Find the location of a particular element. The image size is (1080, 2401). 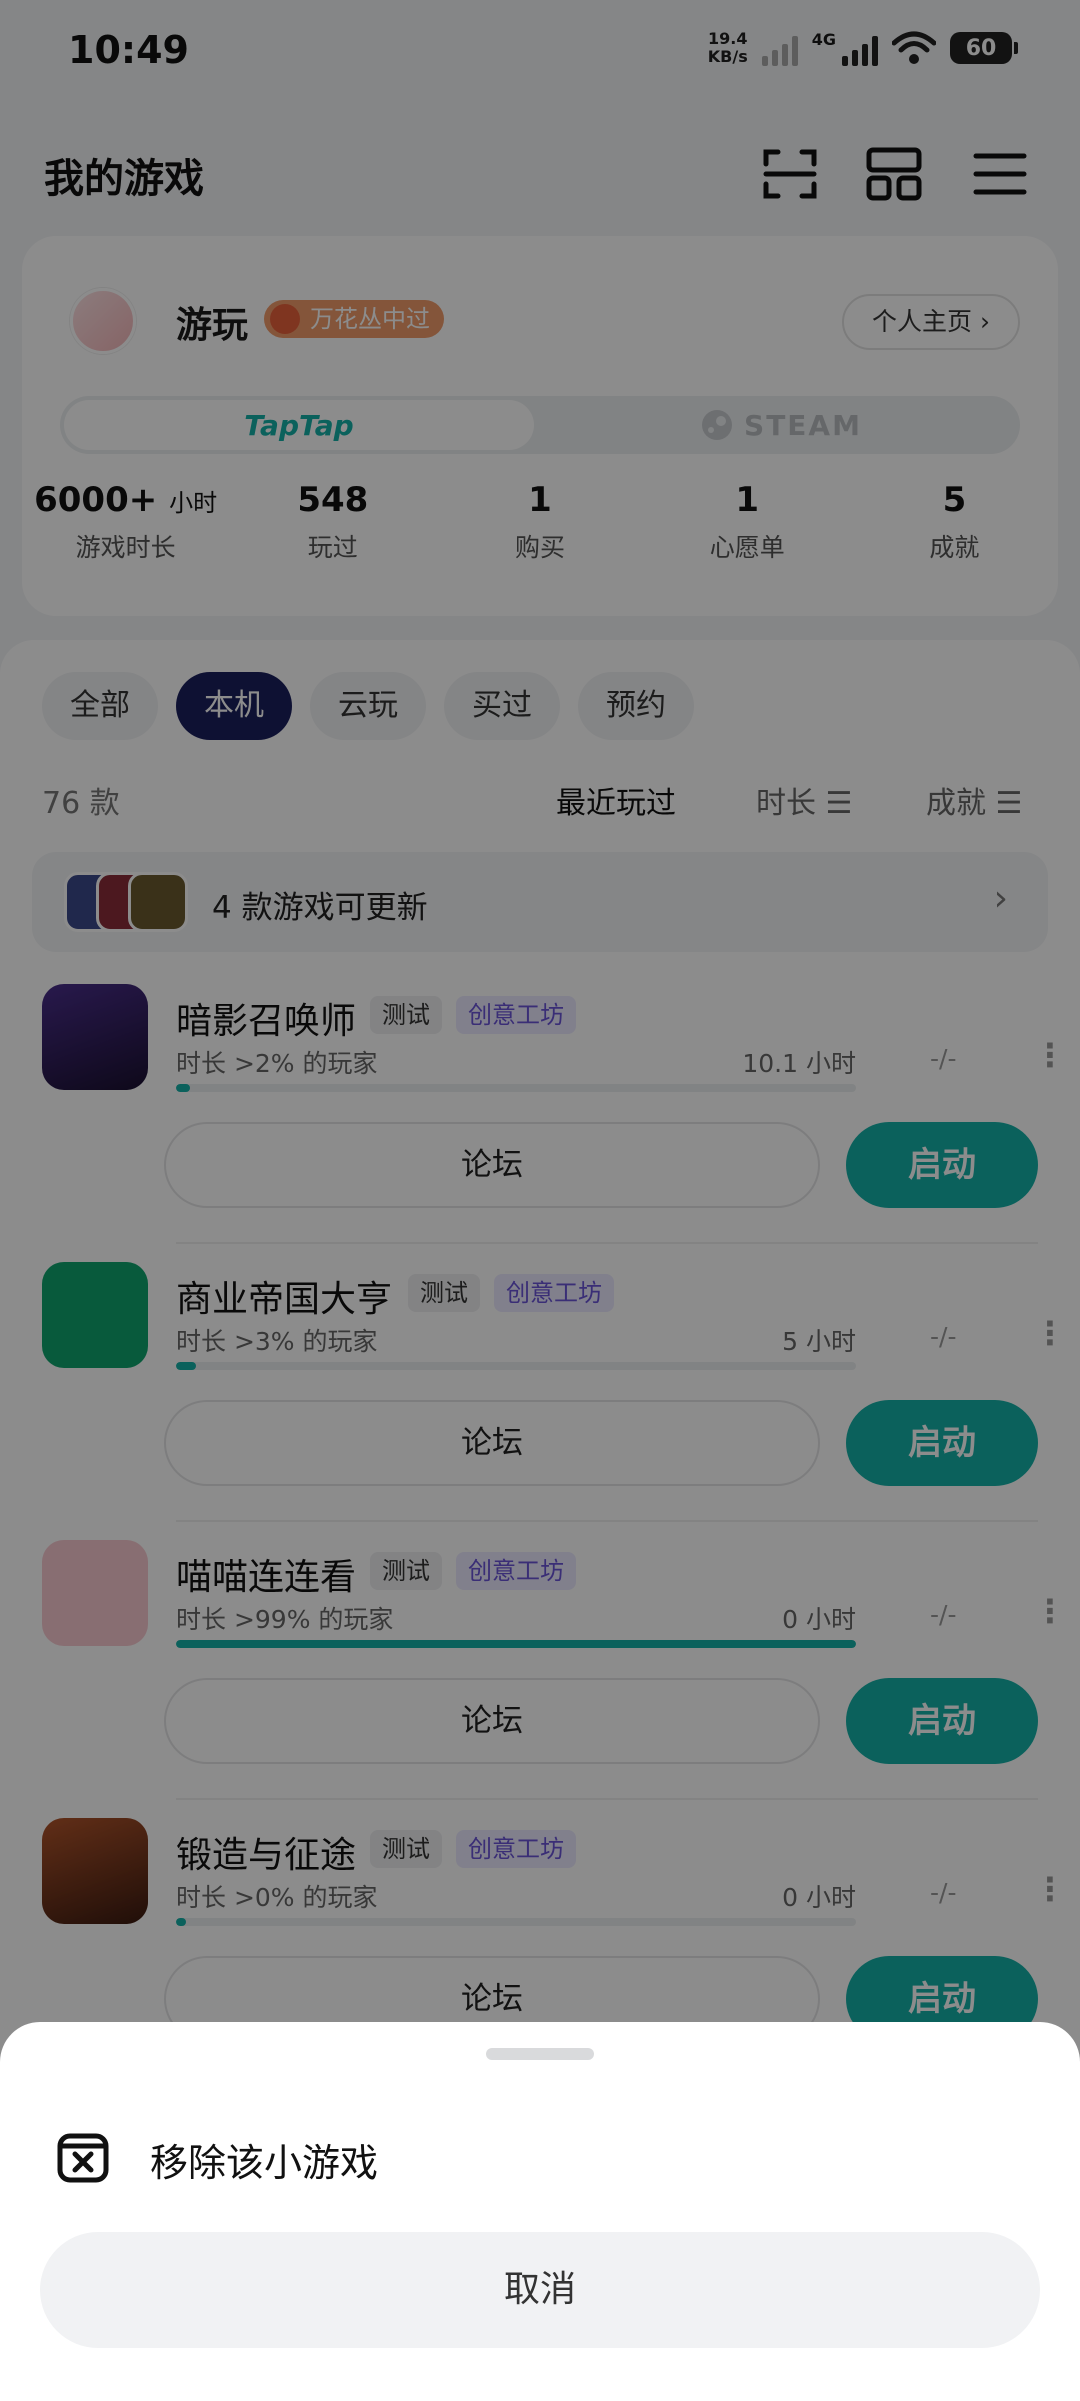

remove-option-label: 移除该小游戏 is located at coordinates (264, 2163).